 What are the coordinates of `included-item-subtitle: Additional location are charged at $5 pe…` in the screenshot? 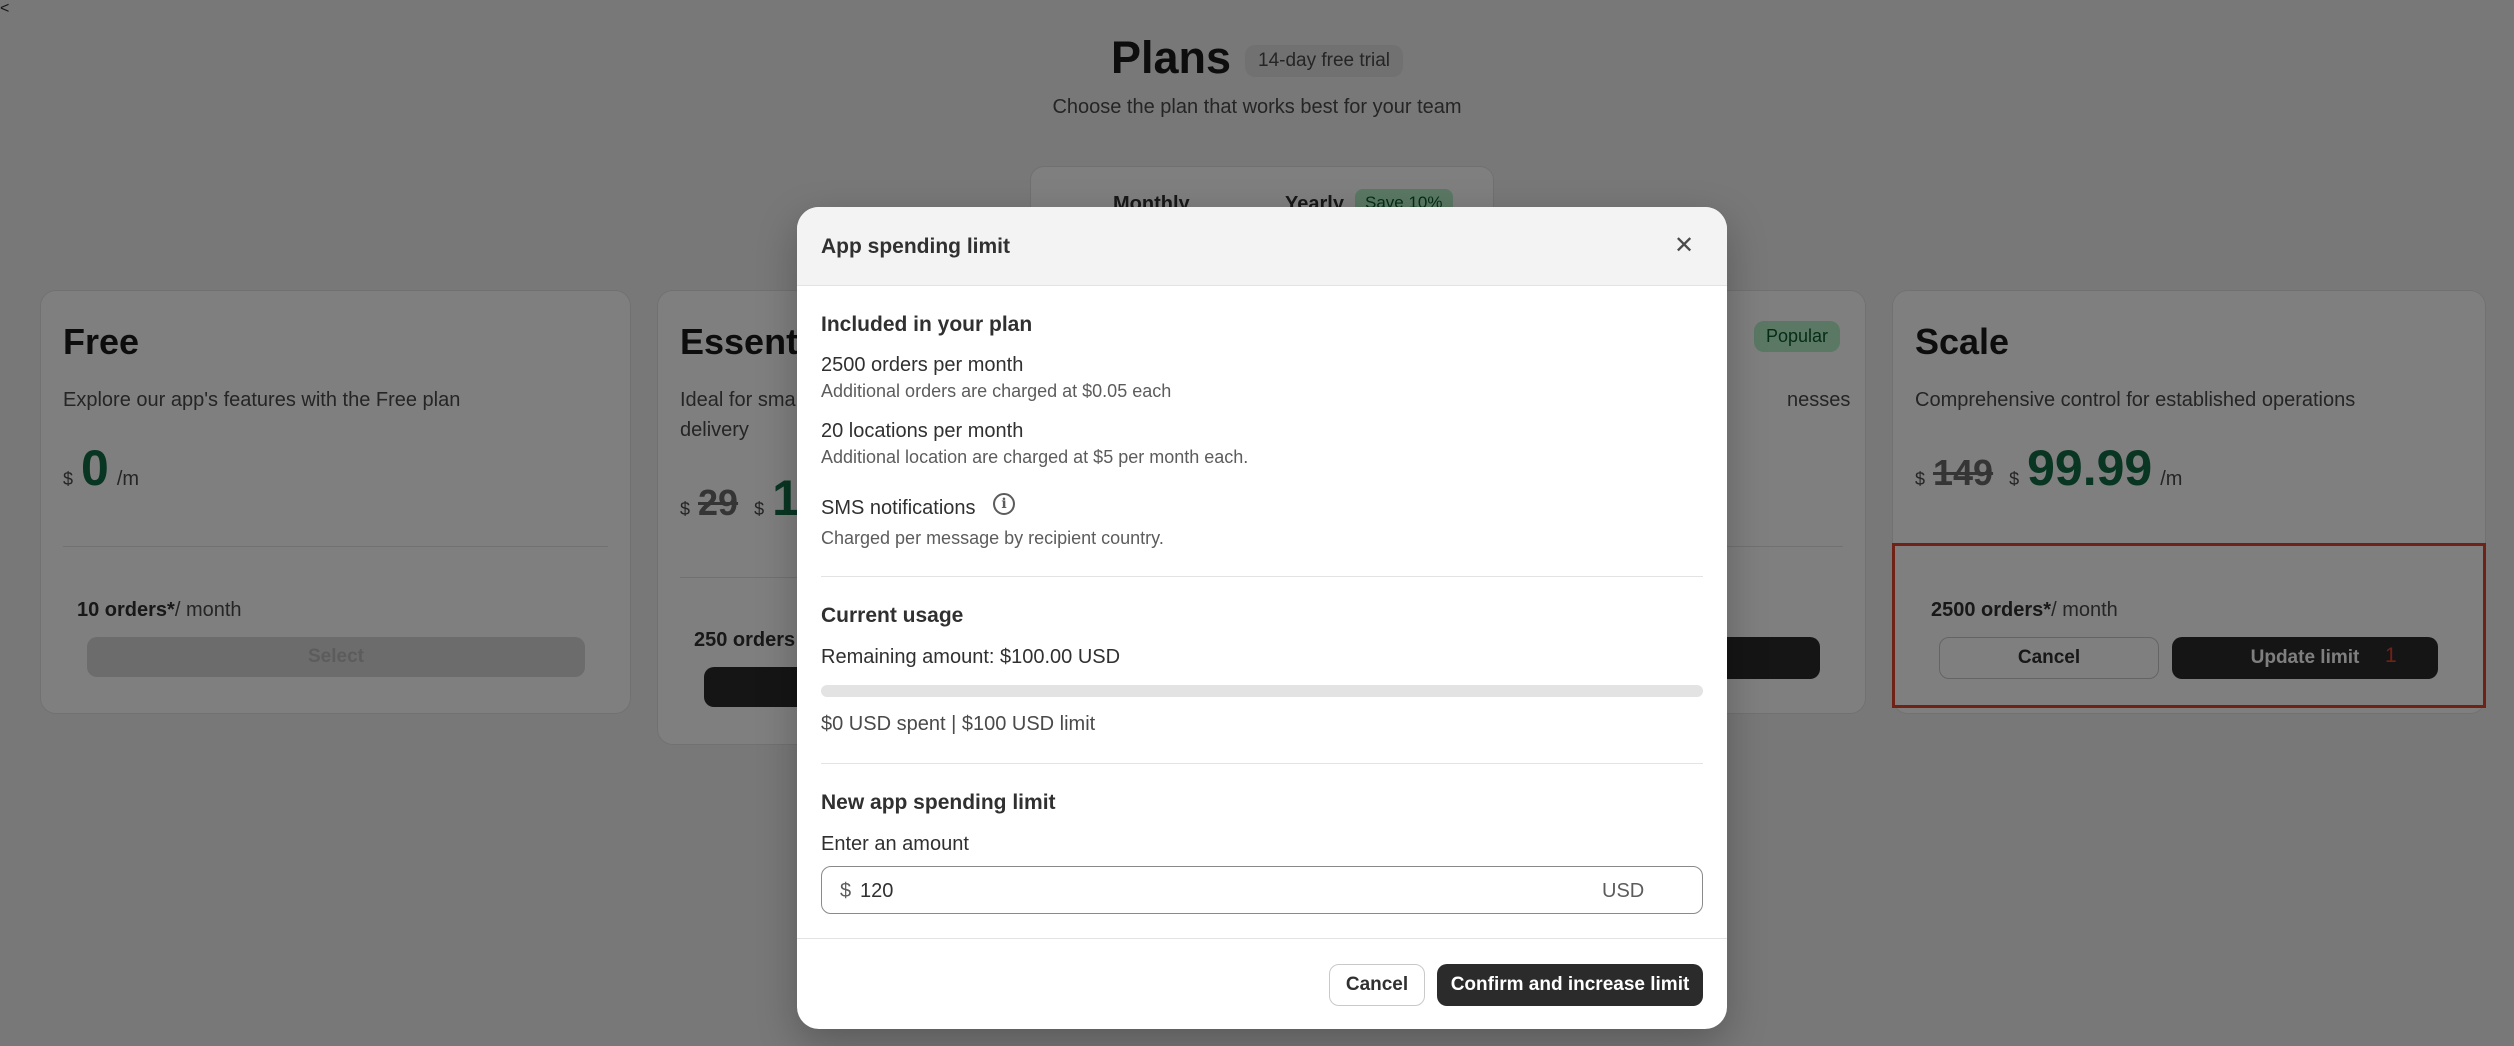 It's located at (1035, 457).